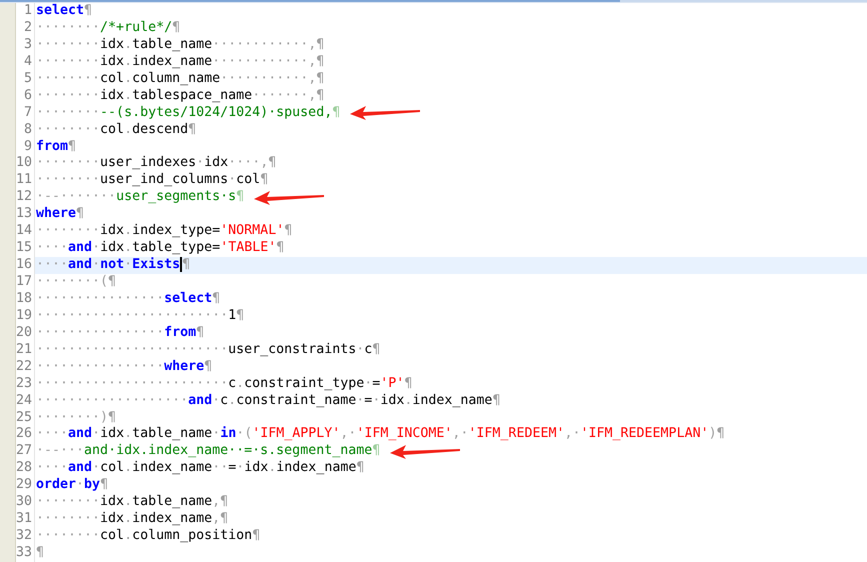 The height and width of the screenshot is (562, 867). I want to click on line-number: 9, so click(25, 147).